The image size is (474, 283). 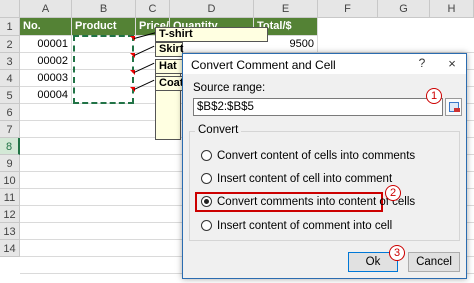 What do you see at coordinates (211, 34) in the screenshot?
I see `comment-box: T-shirt` at bounding box center [211, 34].